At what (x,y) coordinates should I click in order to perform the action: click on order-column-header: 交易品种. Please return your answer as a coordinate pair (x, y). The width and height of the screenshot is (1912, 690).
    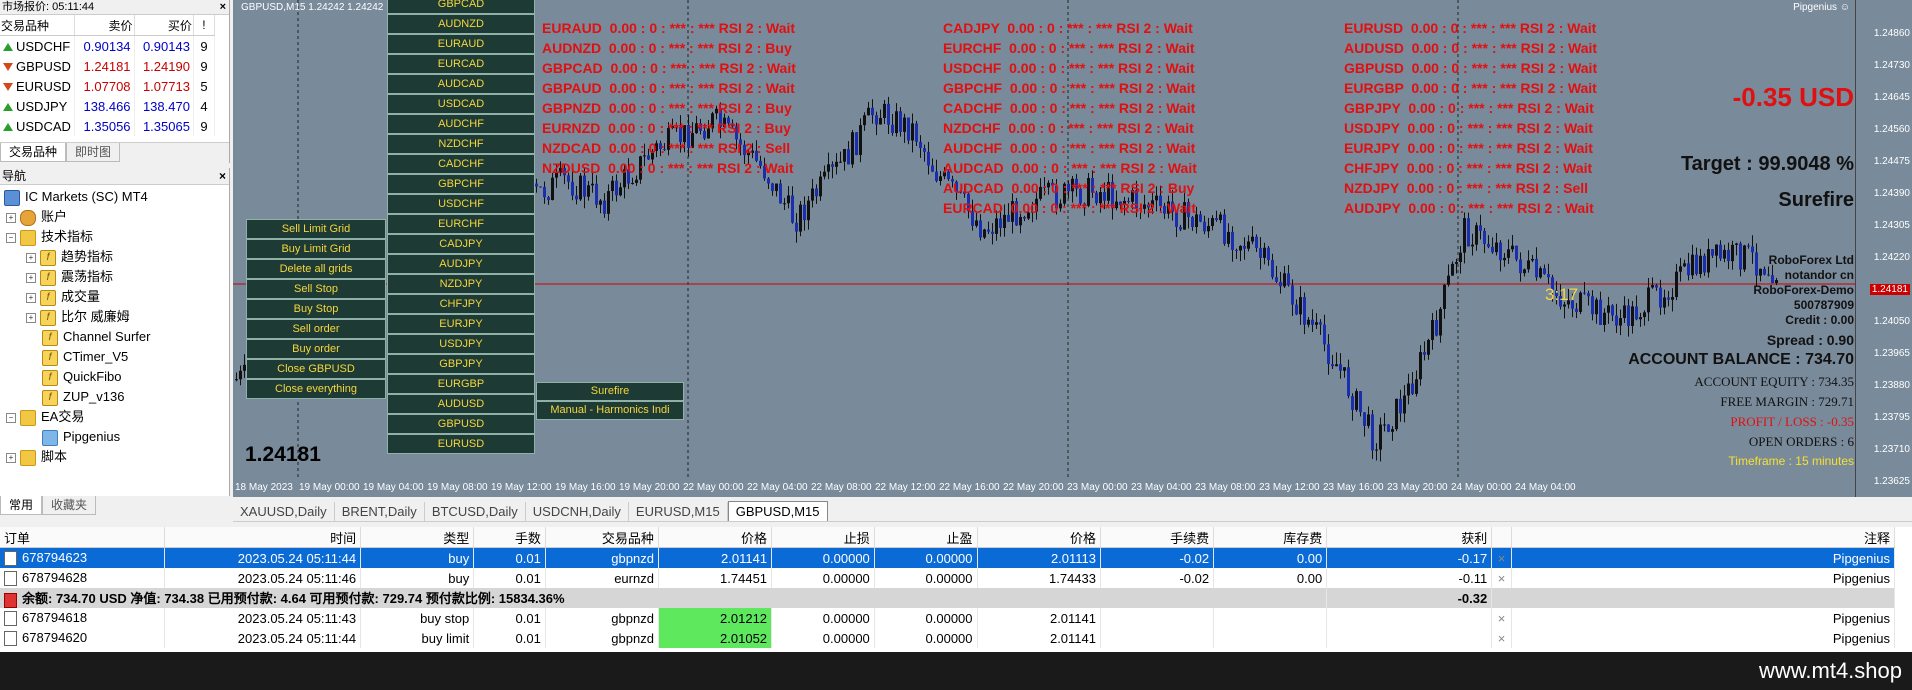
    Looking at the image, I should click on (602, 537).